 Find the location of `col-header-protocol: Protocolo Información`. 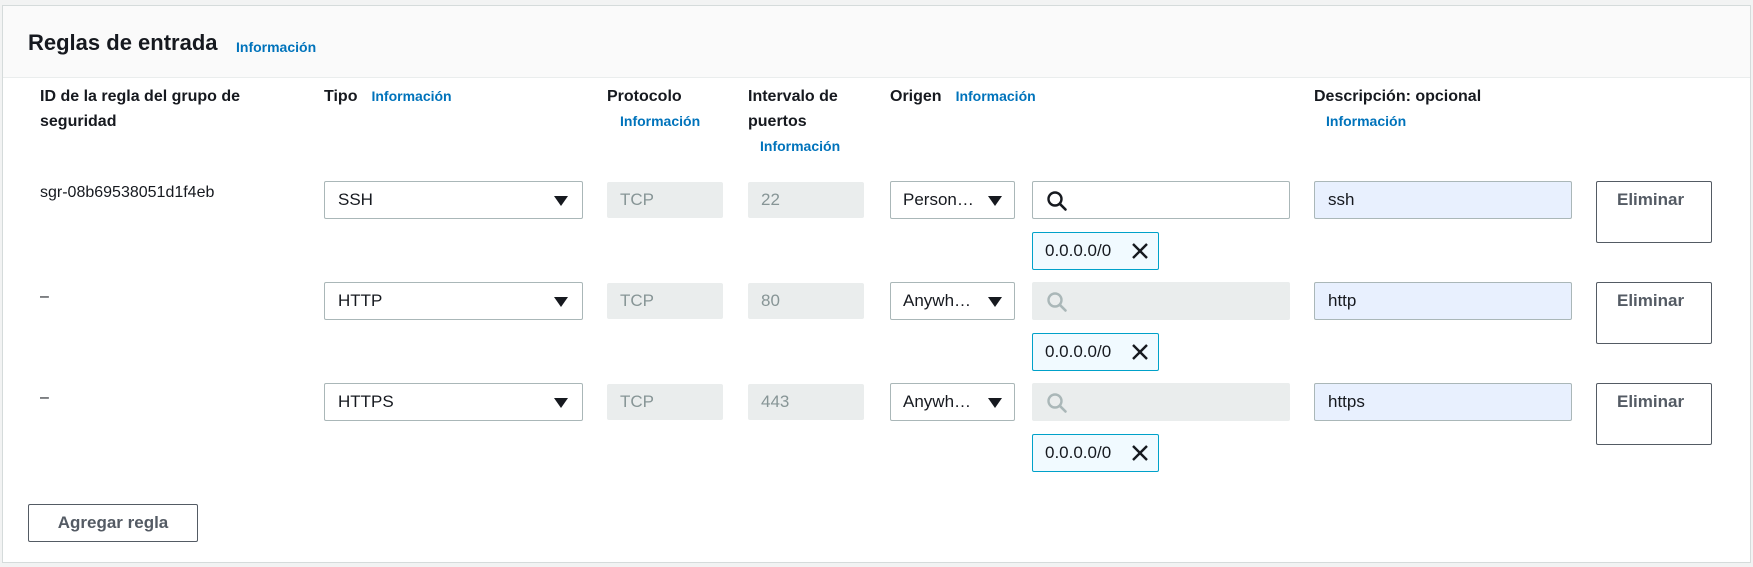

col-header-protocol: Protocolo Información is located at coordinates (667, 109).